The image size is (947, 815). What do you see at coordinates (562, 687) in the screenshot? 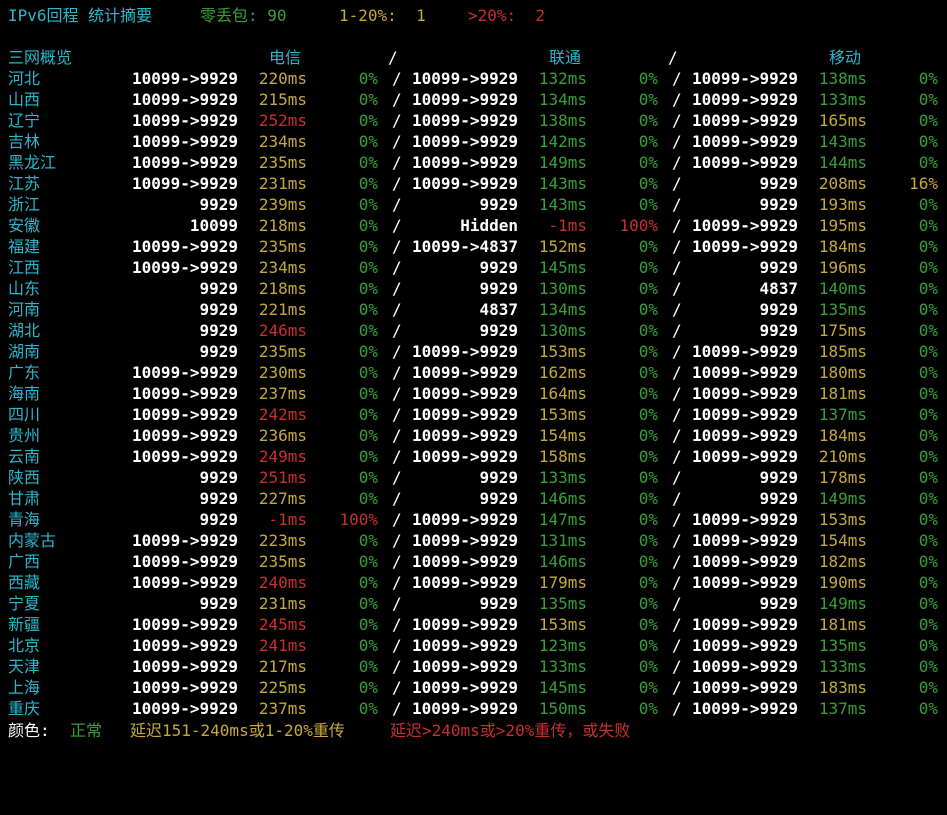
I see `latency-value: 145ms` at bounding box center [562, 687].